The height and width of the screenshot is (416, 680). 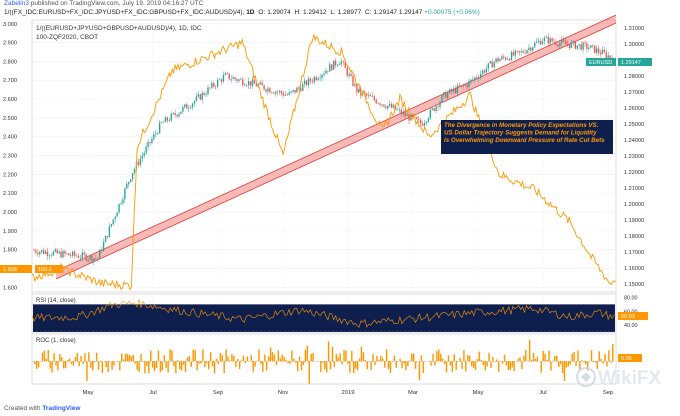 What do you see at coordinates (631, 63) in the screenshot?
I see `last-value-badge-text: 1.29147` at bounding box center [631, 63].